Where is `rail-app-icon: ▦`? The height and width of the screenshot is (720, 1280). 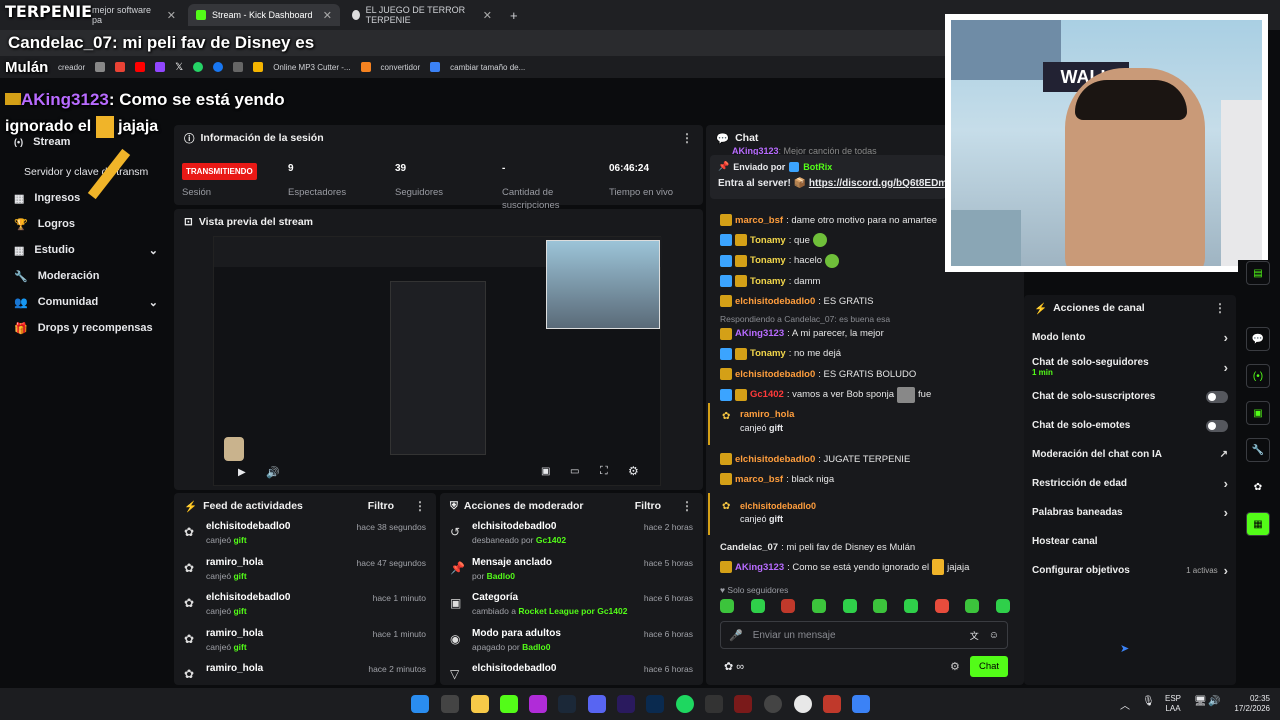
rail-app-icon: ▦ is located at coordinates (1258, 524).